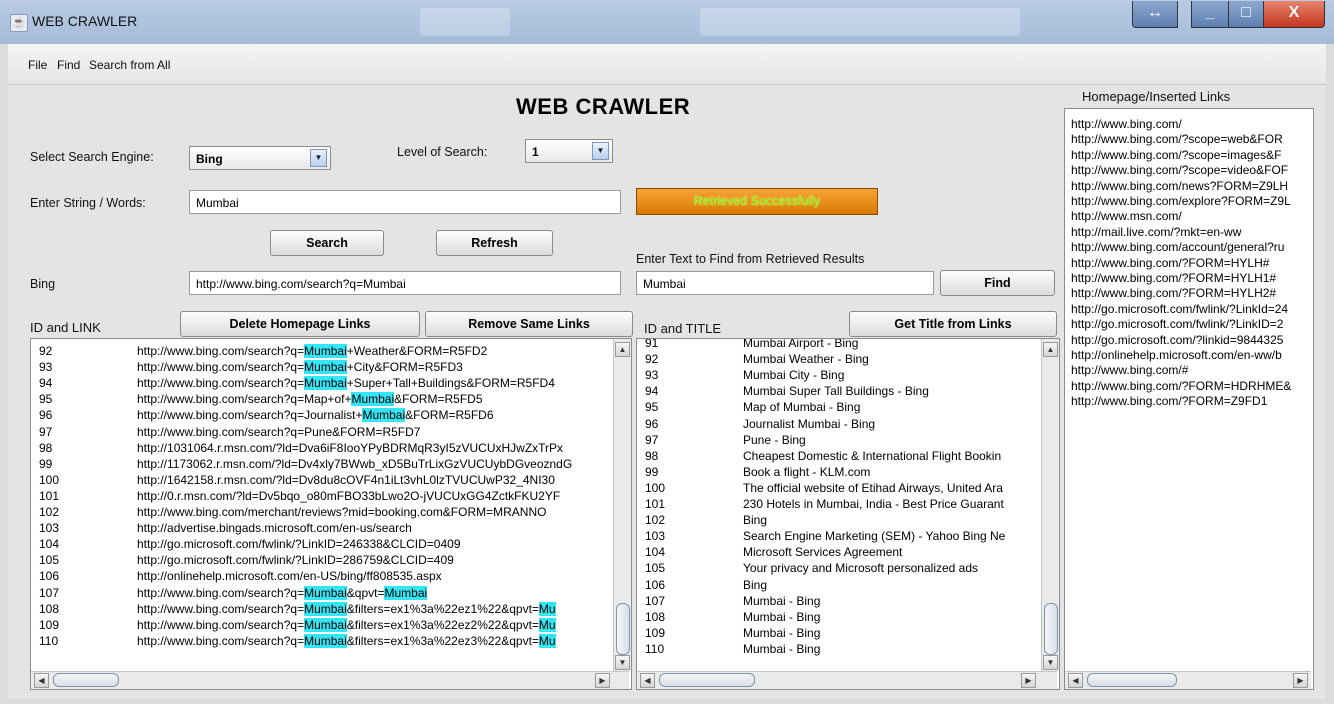 This screenshot has height=704, width=1334. What do you see at coordinates (837, 617) in the screenshot?
I see `table-row: 108 Mumbai - Bing` at bounding box center [837, 617].